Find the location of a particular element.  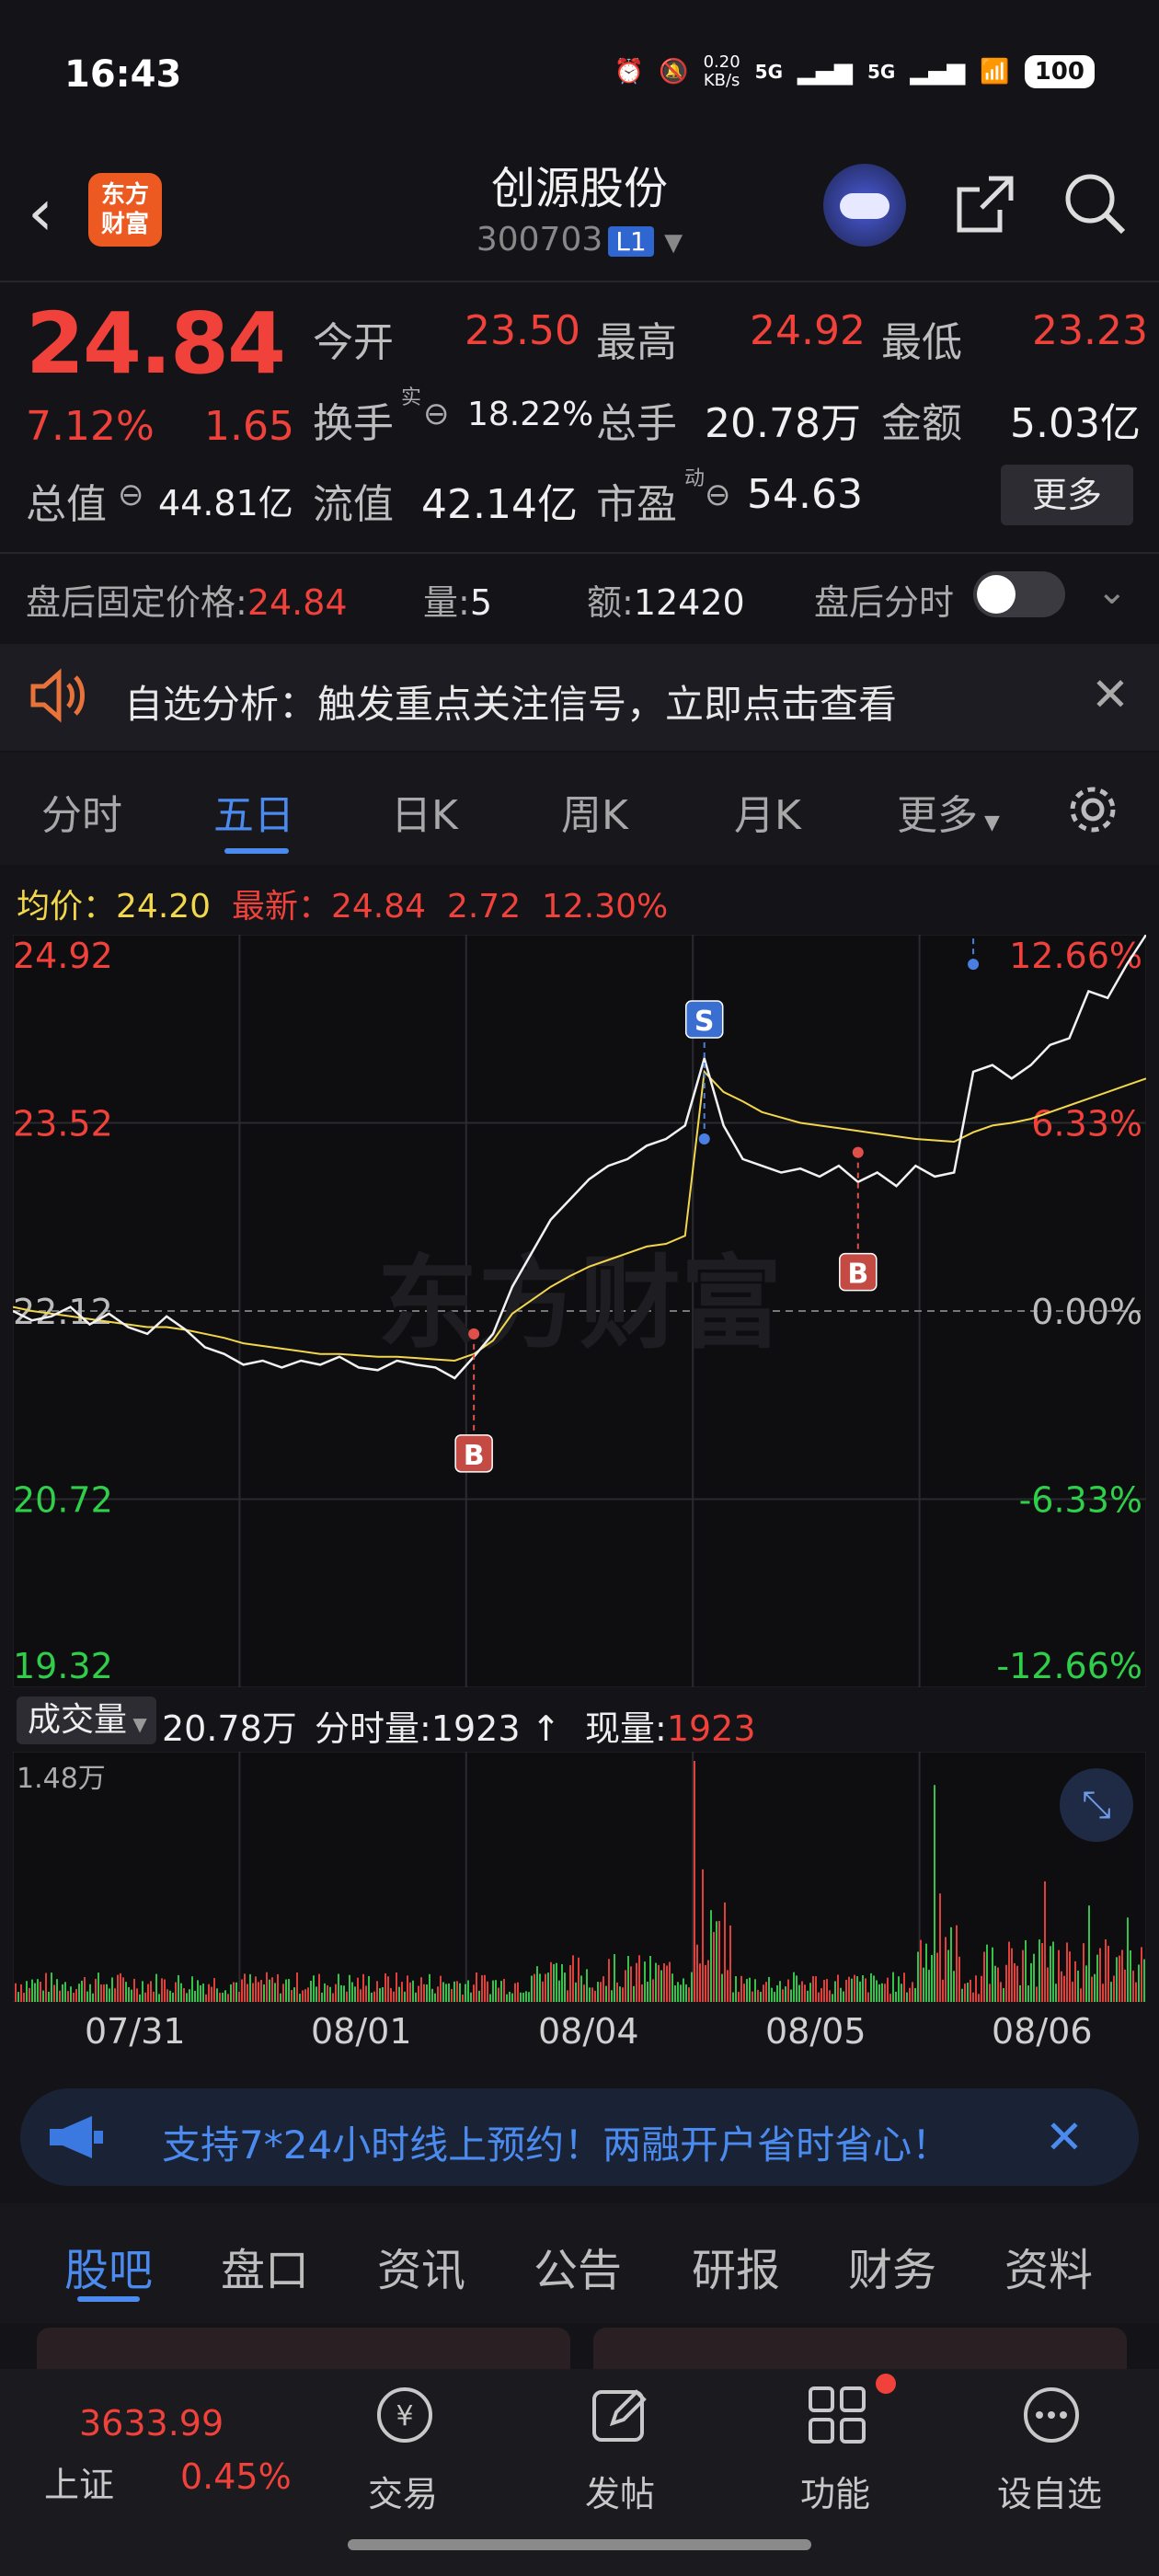

index-value: 3633.99 is located at coordinates (151, 2423).